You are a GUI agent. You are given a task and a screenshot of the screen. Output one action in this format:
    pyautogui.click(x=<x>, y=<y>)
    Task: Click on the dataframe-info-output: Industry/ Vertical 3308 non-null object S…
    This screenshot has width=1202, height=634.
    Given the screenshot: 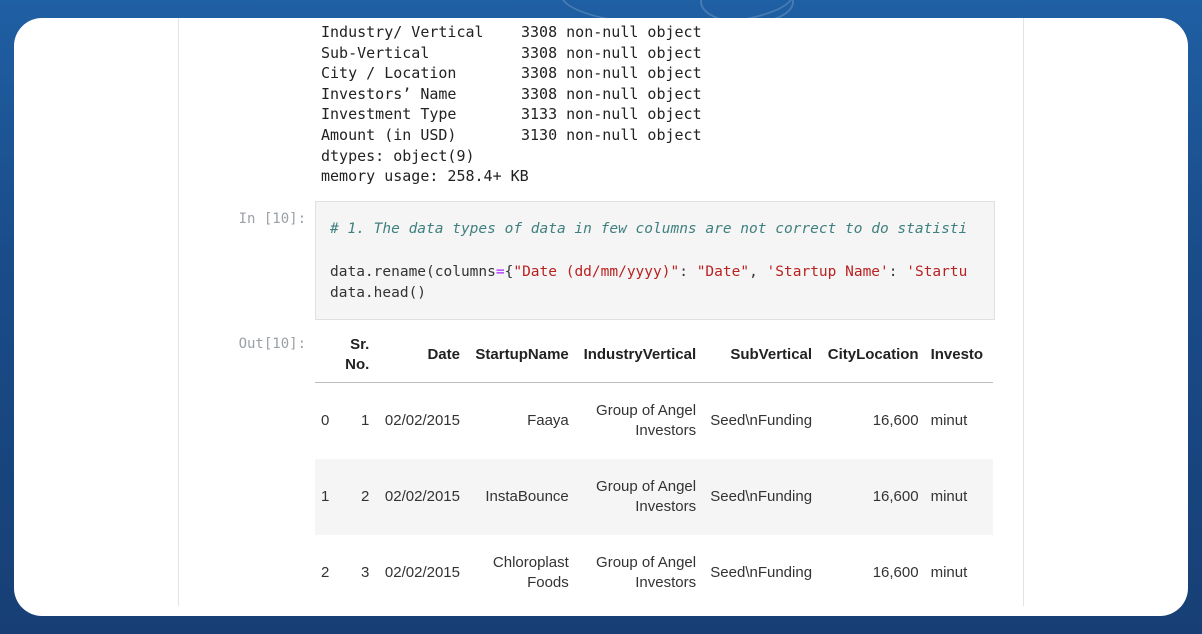 What is the action you would take?
    pyautogui.click(x=511, y=104)
    